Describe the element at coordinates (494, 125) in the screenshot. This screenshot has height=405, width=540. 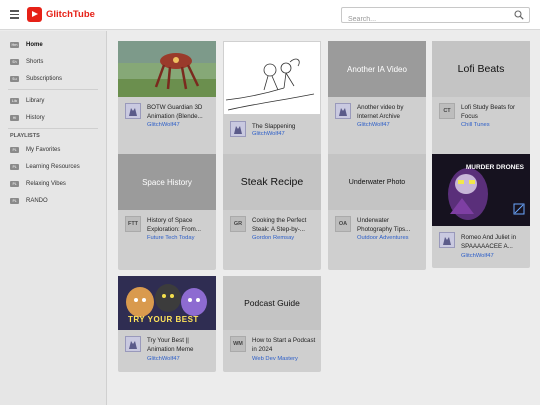
I see `channel-name: Chill Tunes` at that location.